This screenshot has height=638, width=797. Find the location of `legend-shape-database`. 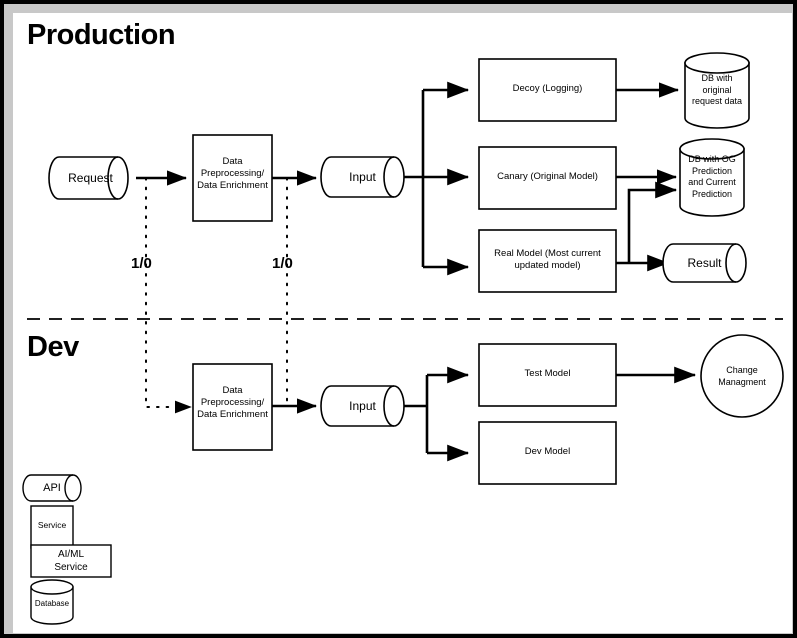

legend-shape-database is located at coordinates (52, 602).